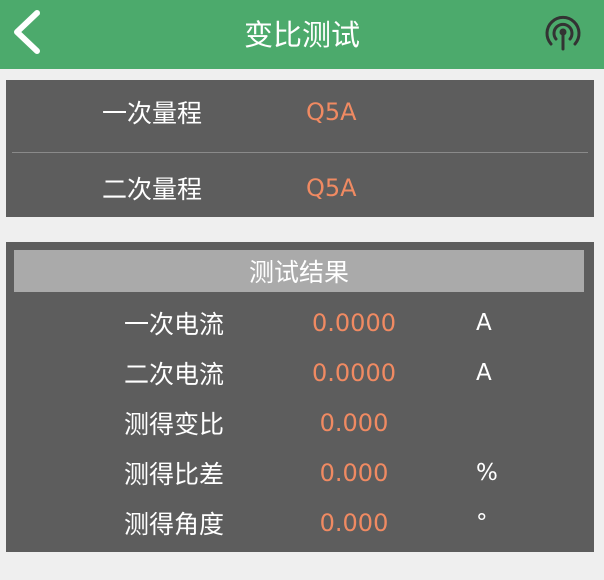 The image size is (604, 580). I want to click on measured-angle-unit: °, so click(482, 523).